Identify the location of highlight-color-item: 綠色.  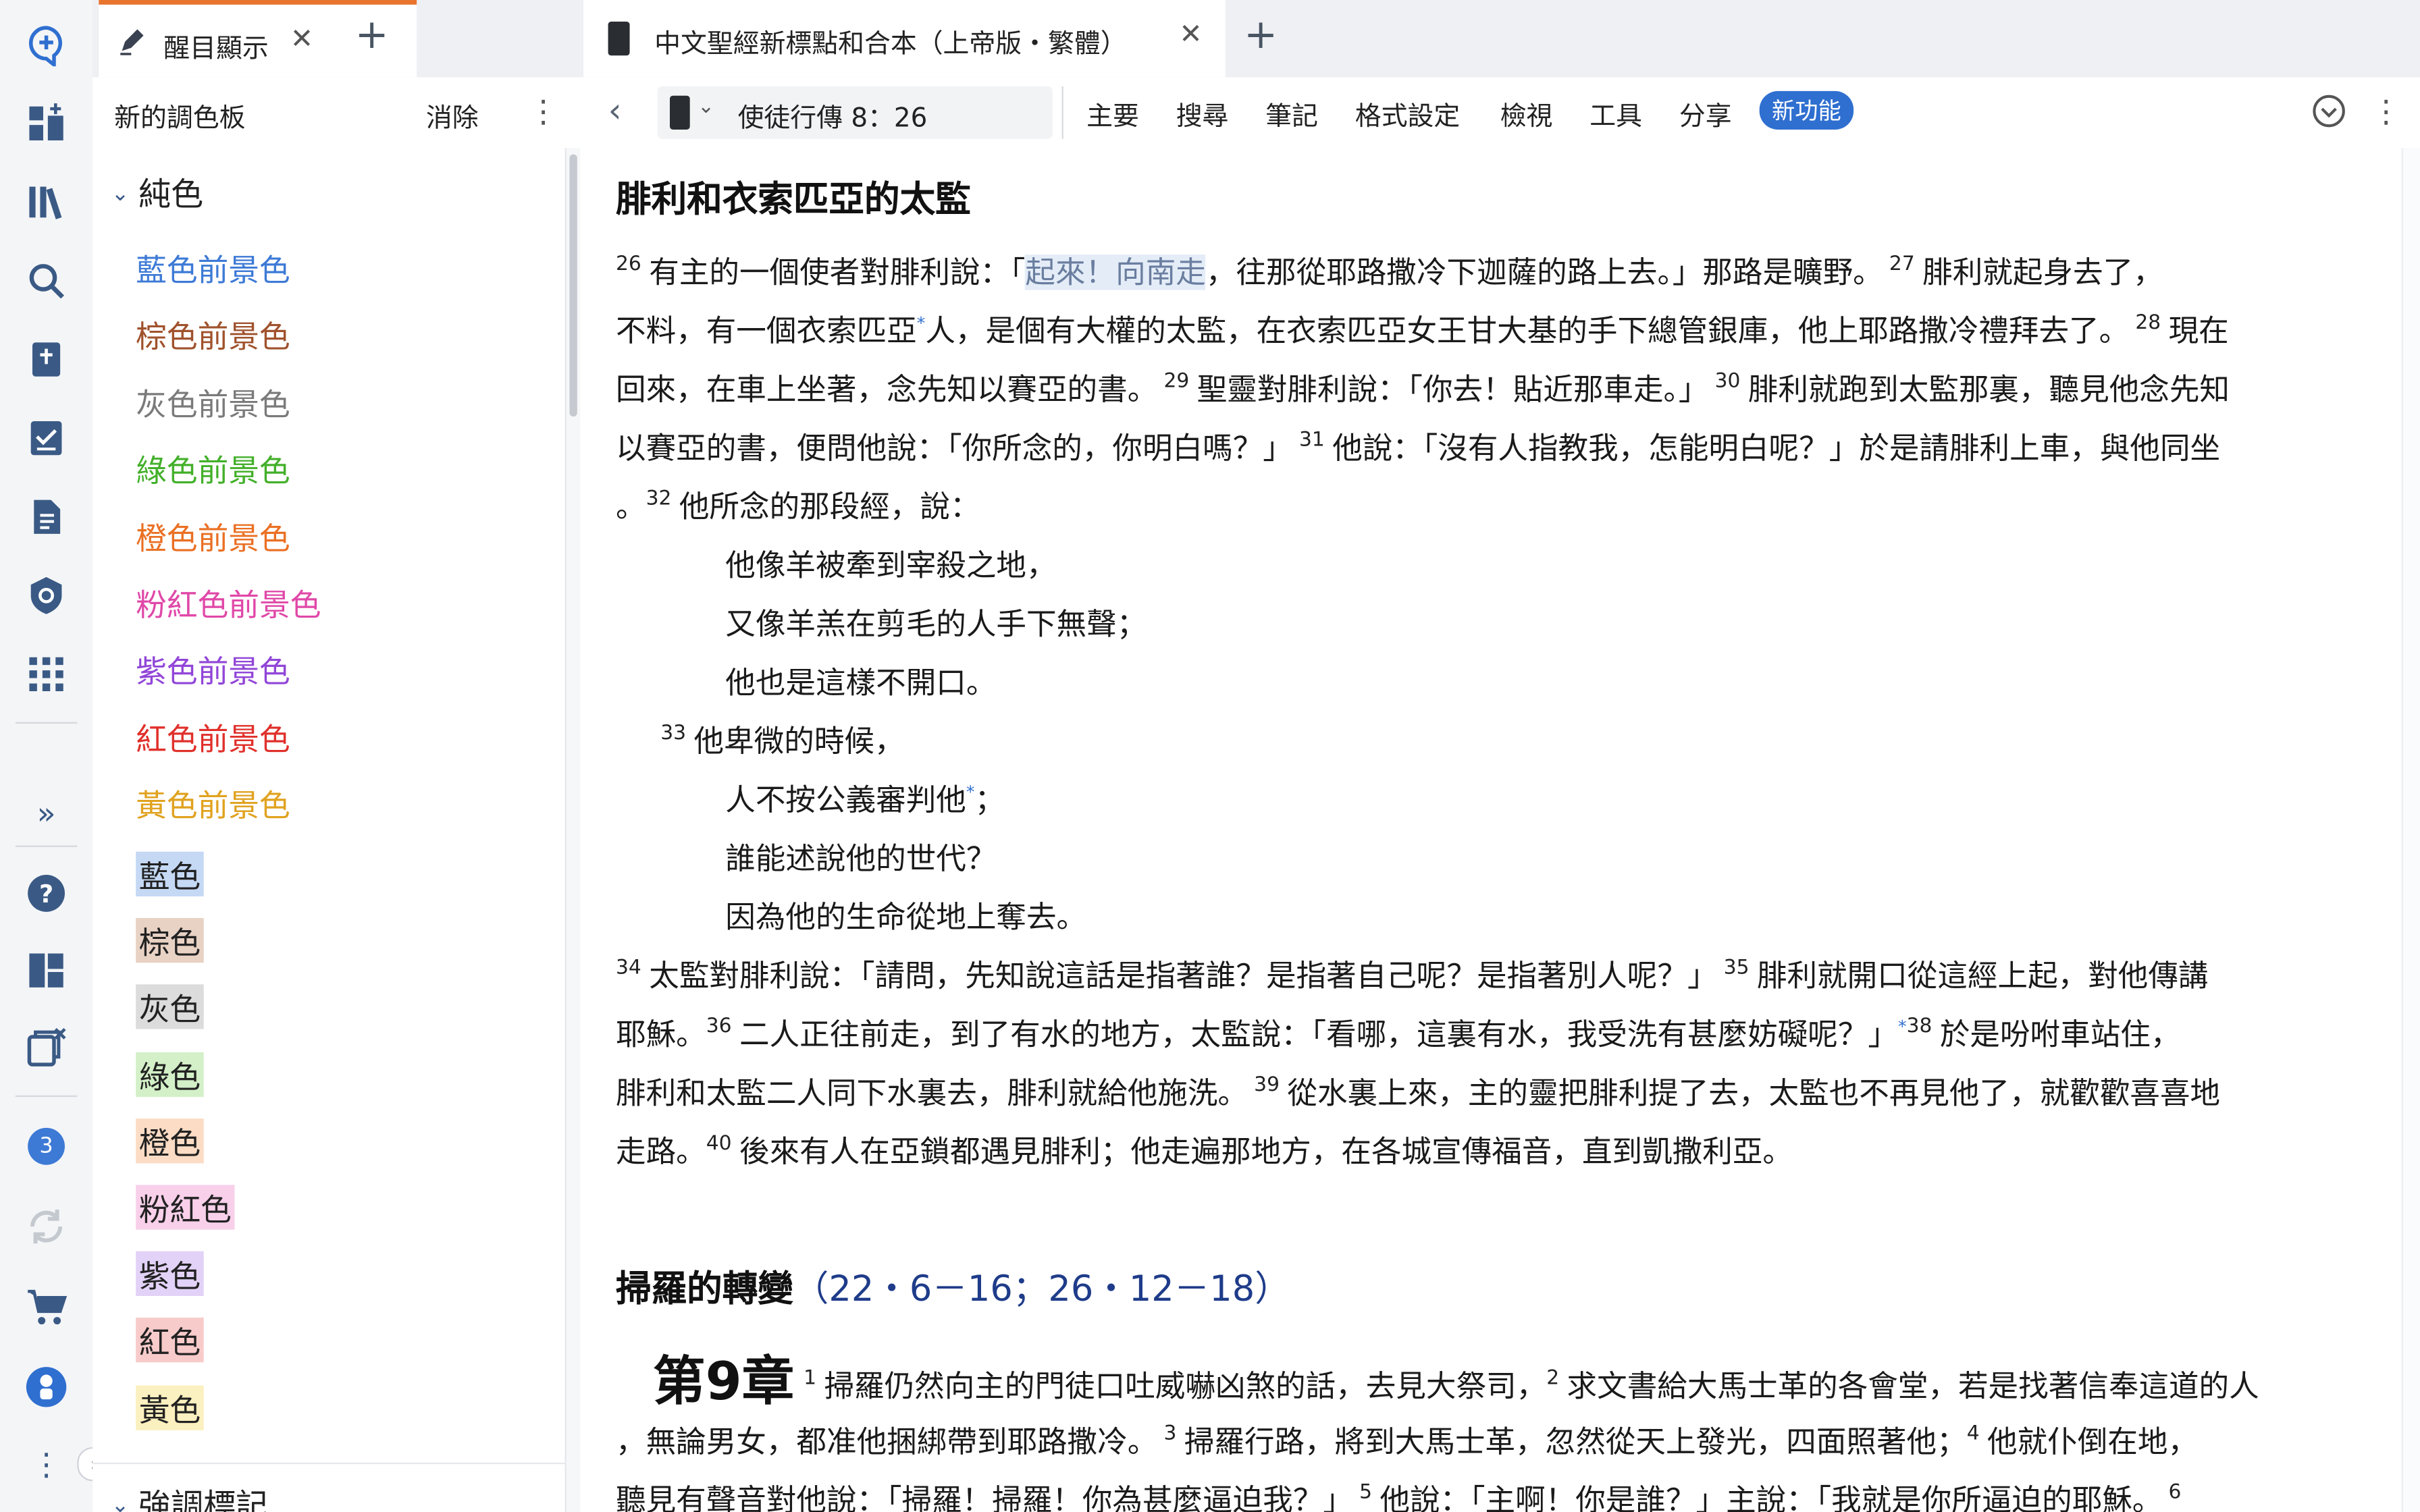
(170, 1074).